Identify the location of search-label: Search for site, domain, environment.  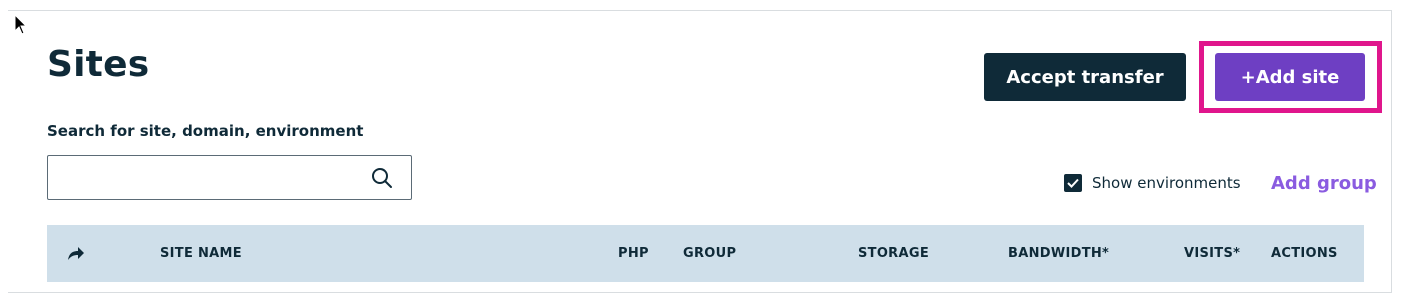
(205, 131).